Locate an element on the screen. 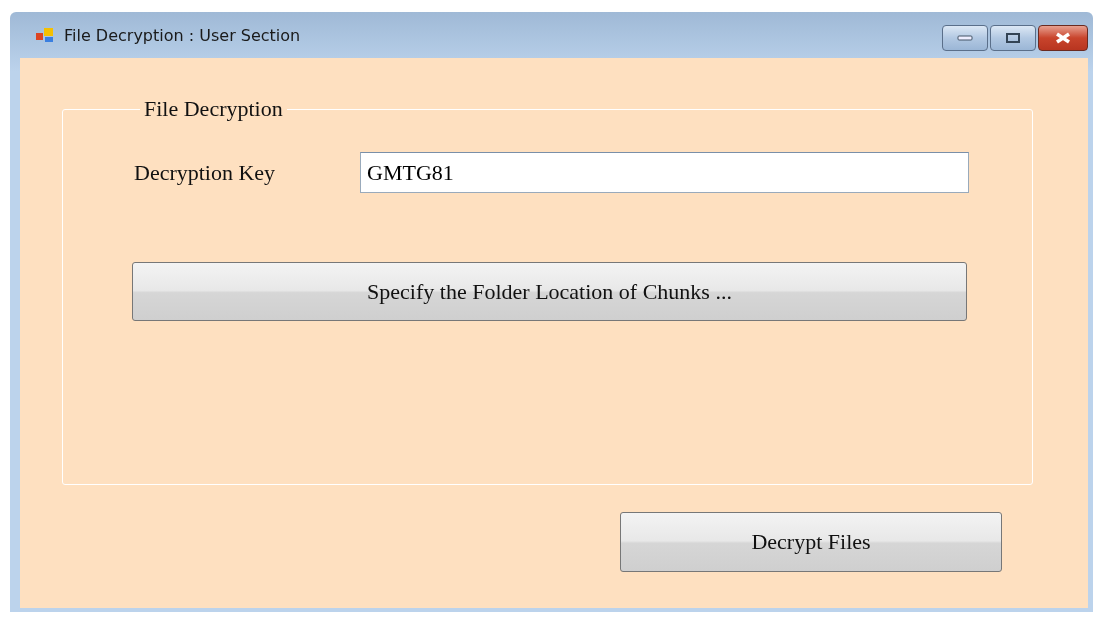 This screenshot has height=617, width=1095. maximize-icon is located at coordinates (1013, 38).